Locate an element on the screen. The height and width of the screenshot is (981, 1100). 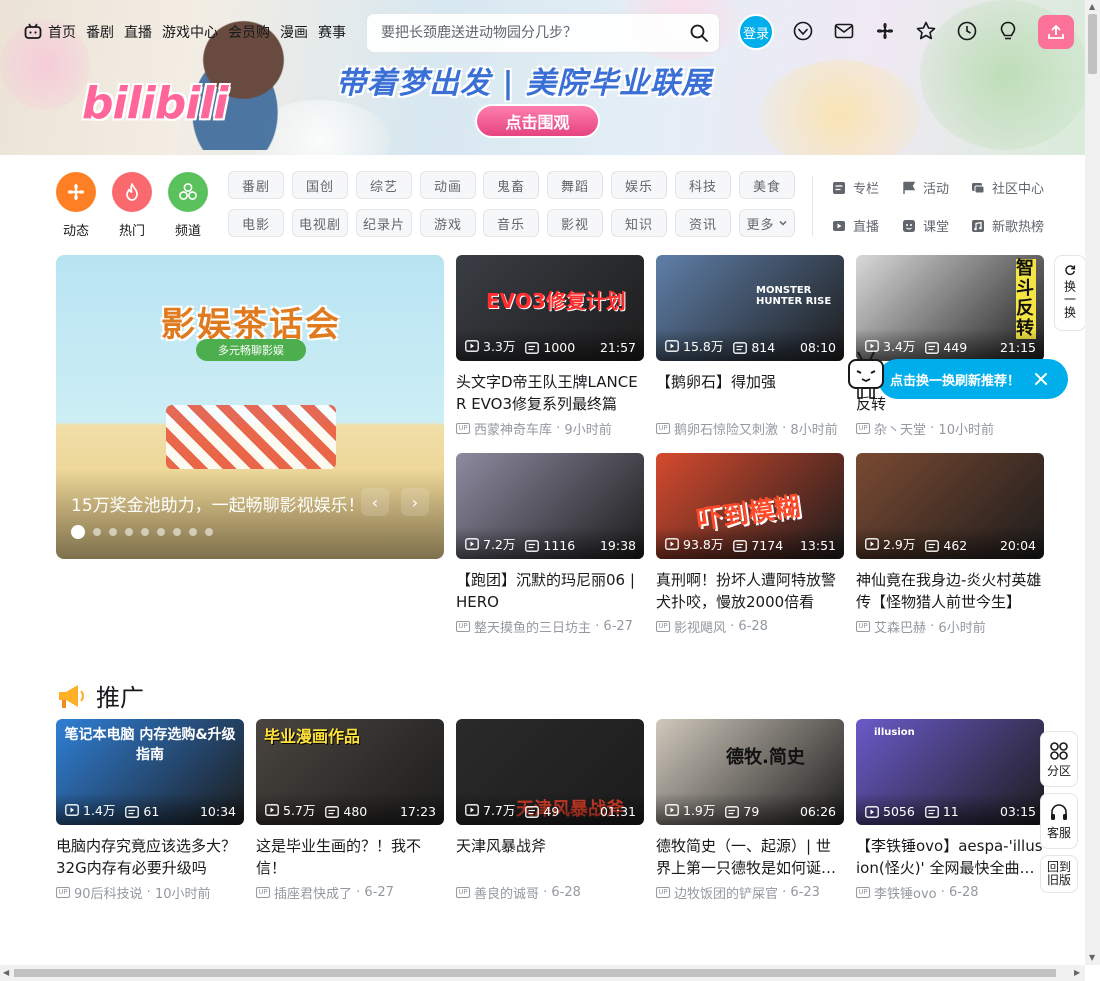
video-thumbnail: 吓到模糊 93.8万 7174 13:51 is located at coordinates (750, 506).